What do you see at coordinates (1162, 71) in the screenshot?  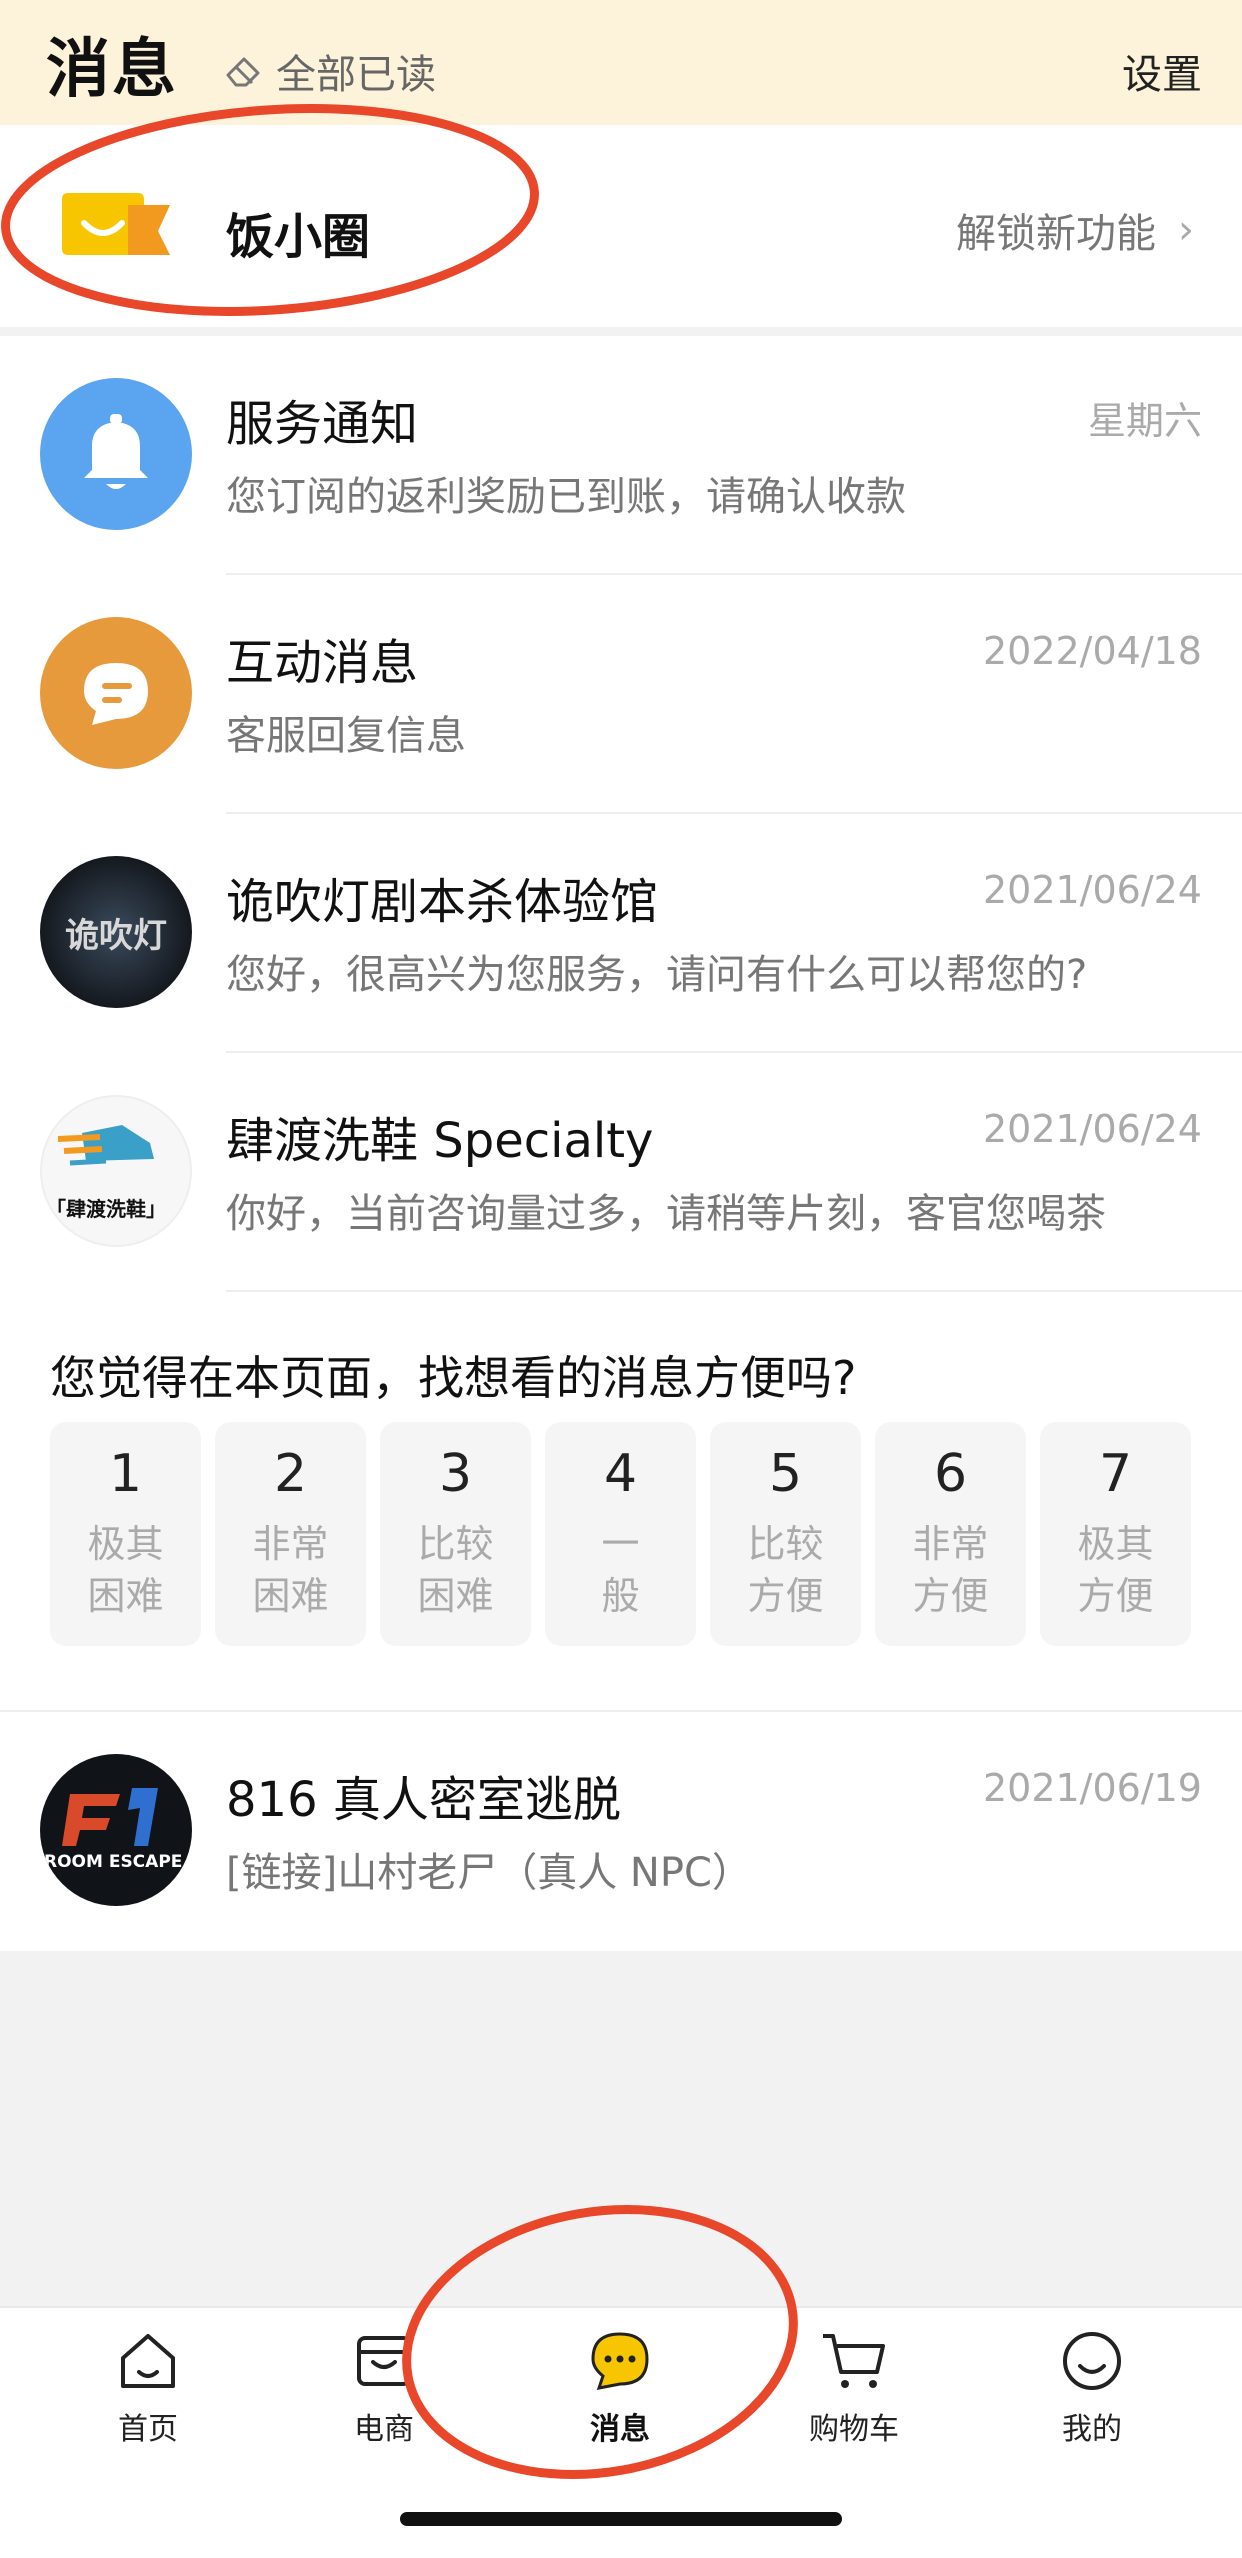 I see `settings-button: 设置` at bounding box center [1162, 71].